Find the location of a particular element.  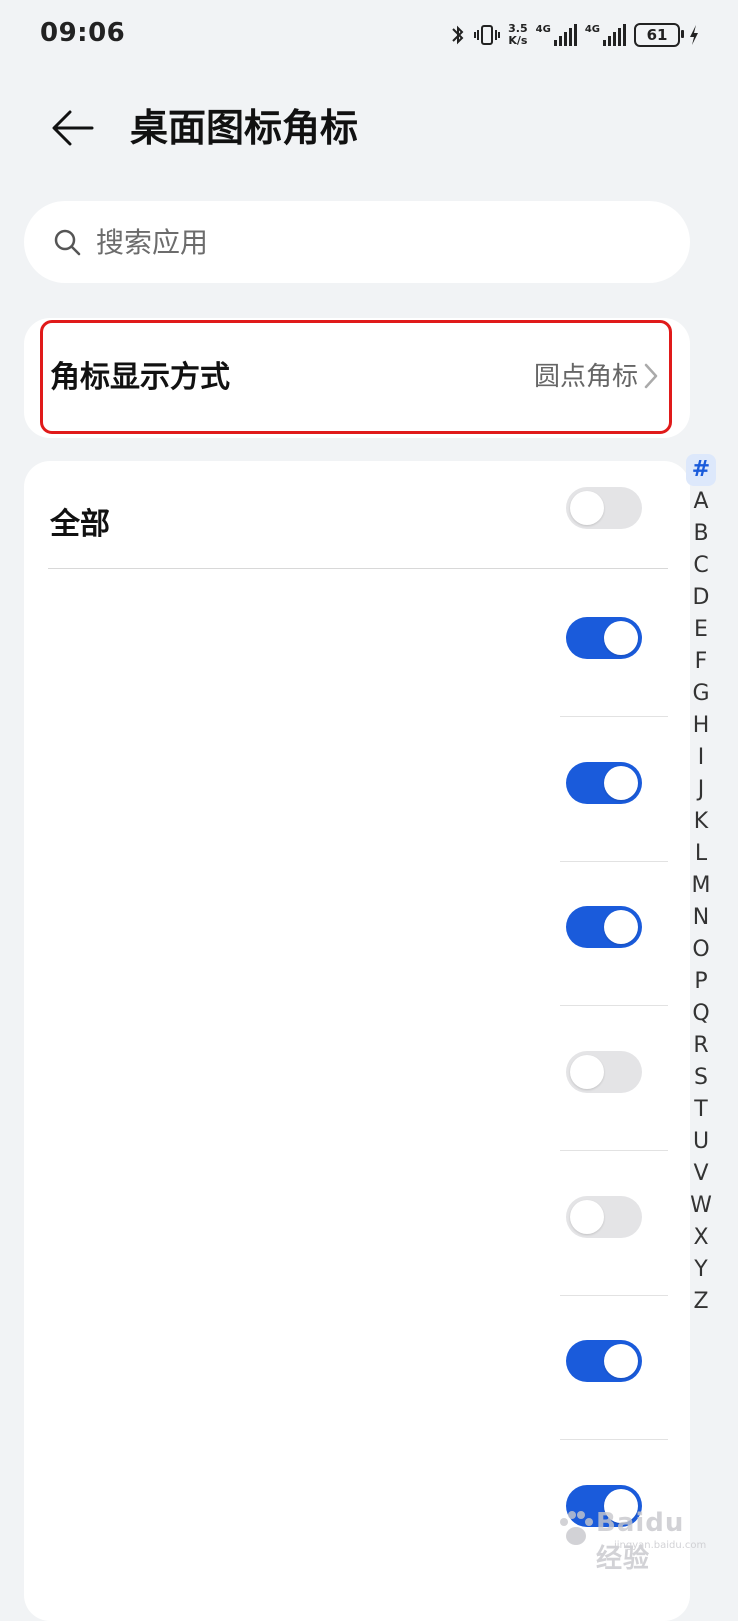

index-letter-r: R is located at coordinates (701, 1046).